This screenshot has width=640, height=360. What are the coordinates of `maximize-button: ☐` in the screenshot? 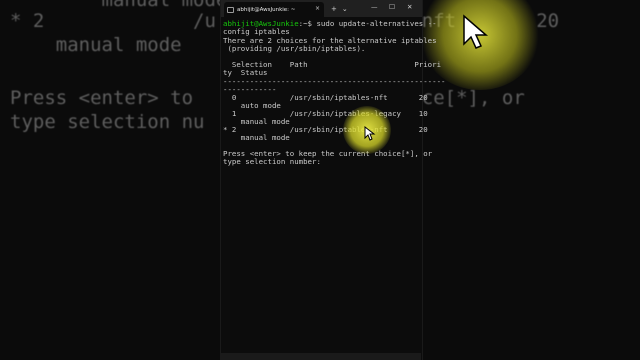 It's located at (392, 7).